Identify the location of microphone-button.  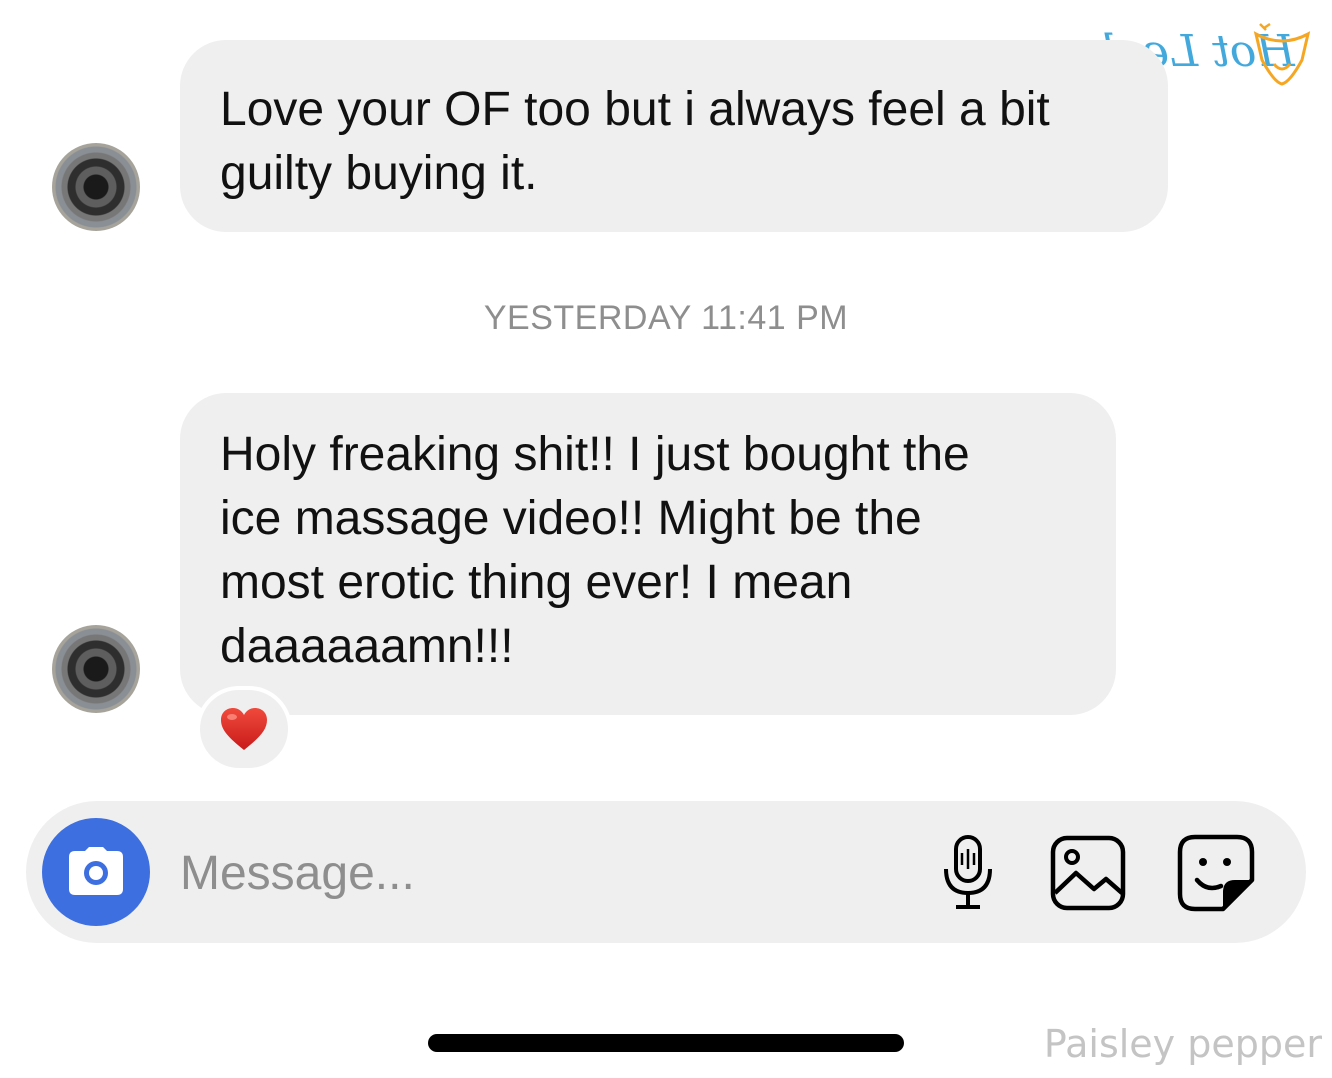
(968, 873).